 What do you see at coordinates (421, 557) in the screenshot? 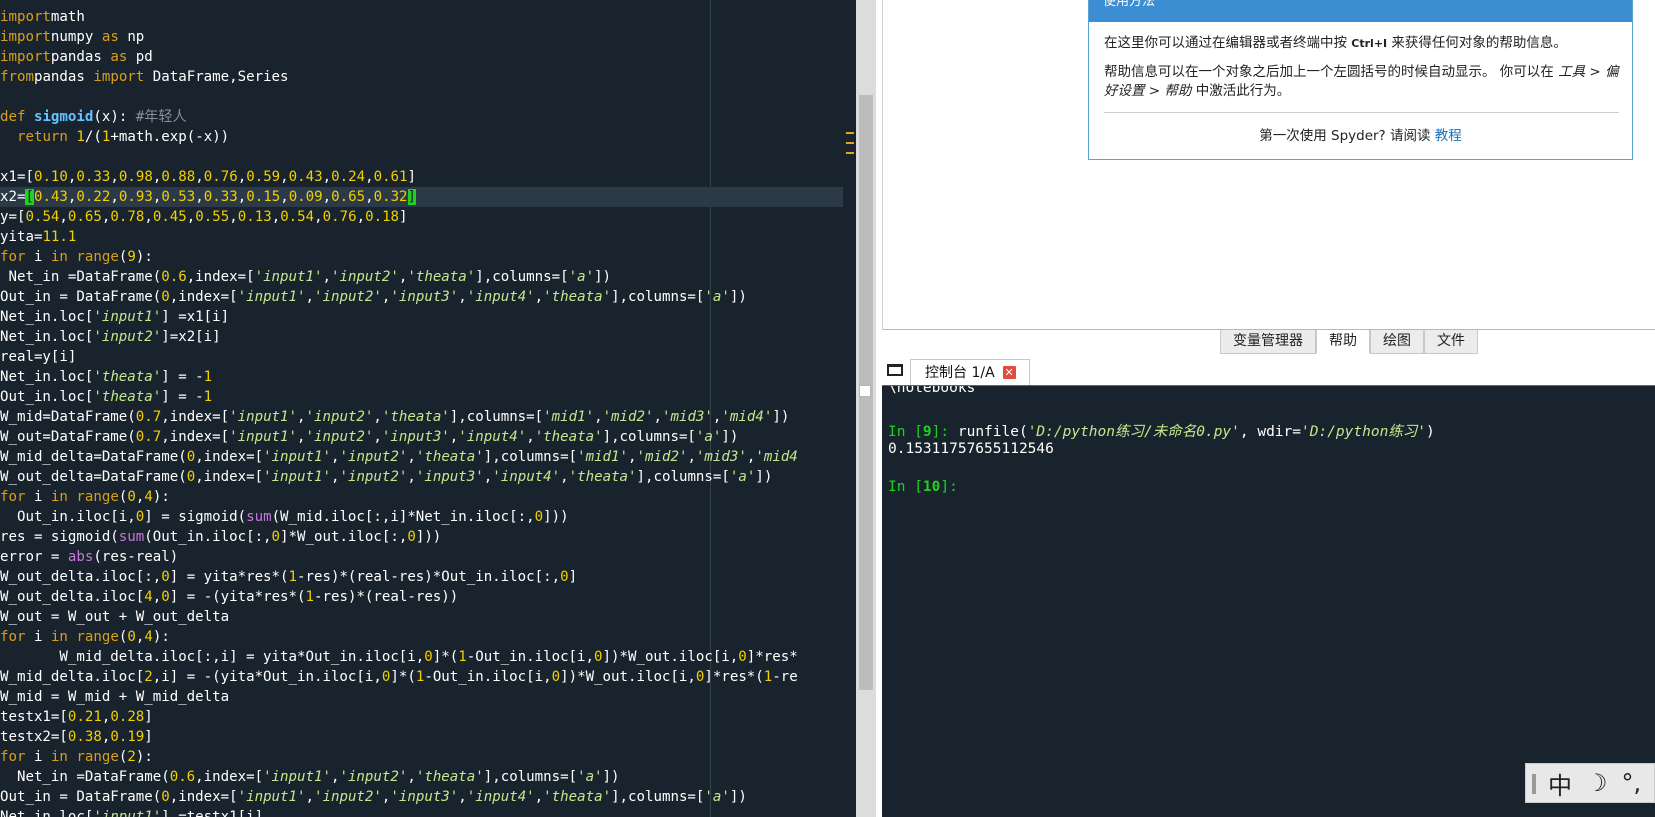
I see `code-line: error = abs(res-real)` at bounding box center [421, 557].